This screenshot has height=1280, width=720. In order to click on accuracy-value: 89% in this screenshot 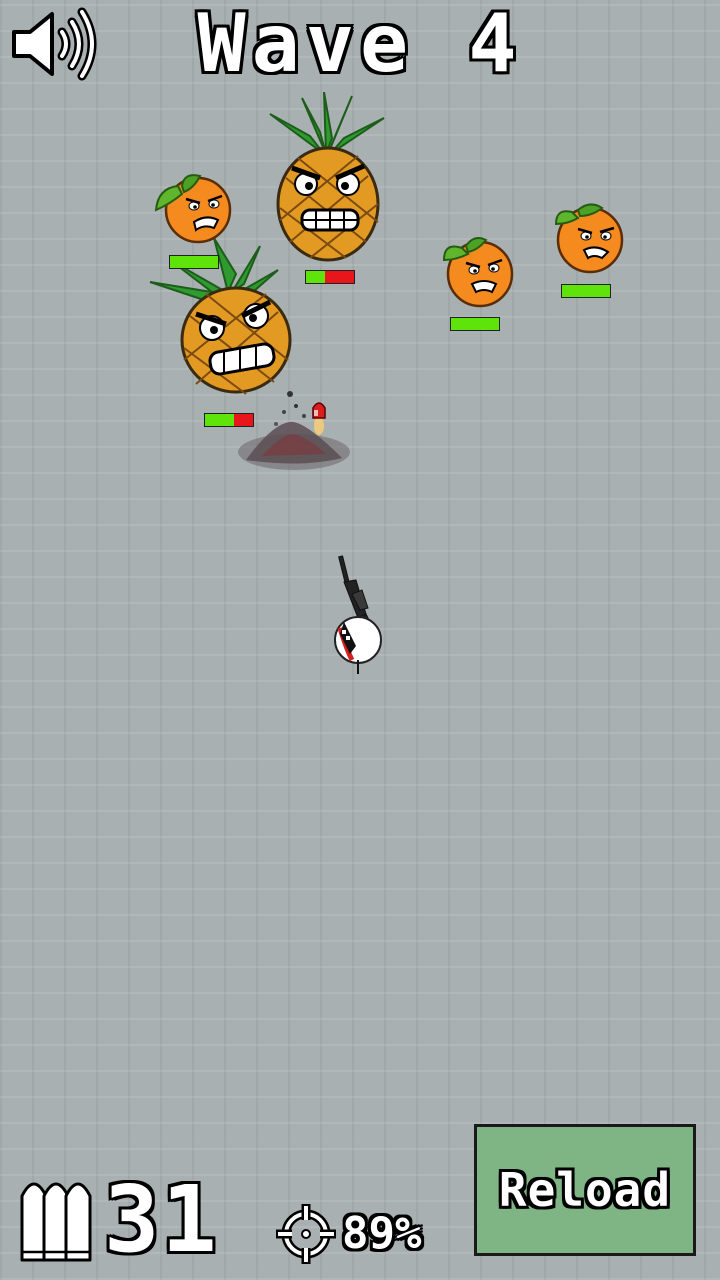, I will do `click(382, 1233)`.